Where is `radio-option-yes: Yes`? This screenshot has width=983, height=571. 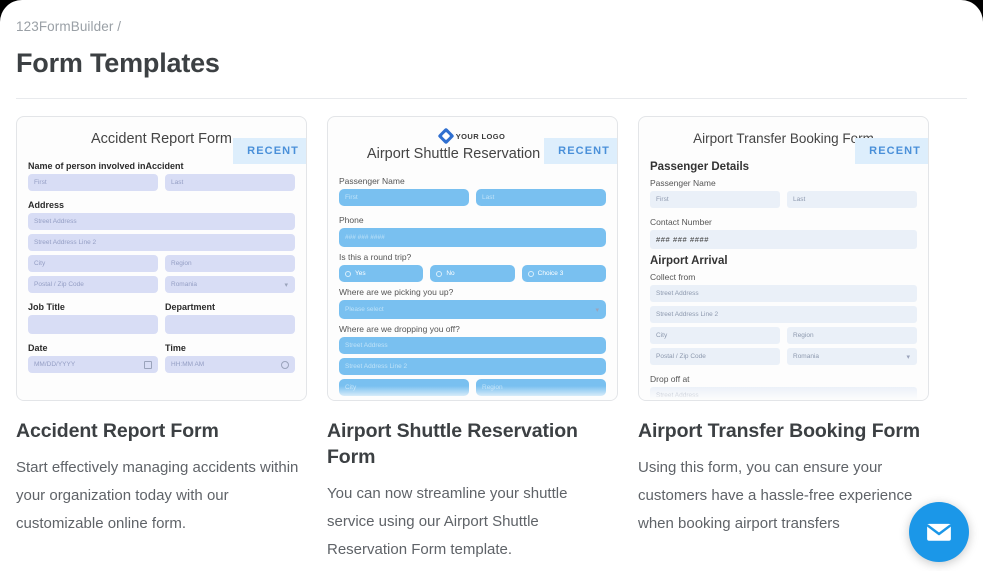
radio-option-yes: Yes is located at coordinates (381, 273).